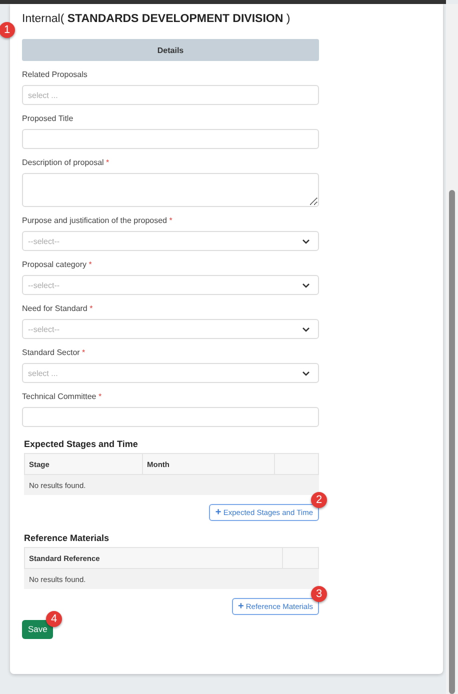 Image resolution: width=458 pixels, height=694 pixels. Describe the element at coordinates (37, 629) in the screenshot. I see `save-button: Save` at that location.